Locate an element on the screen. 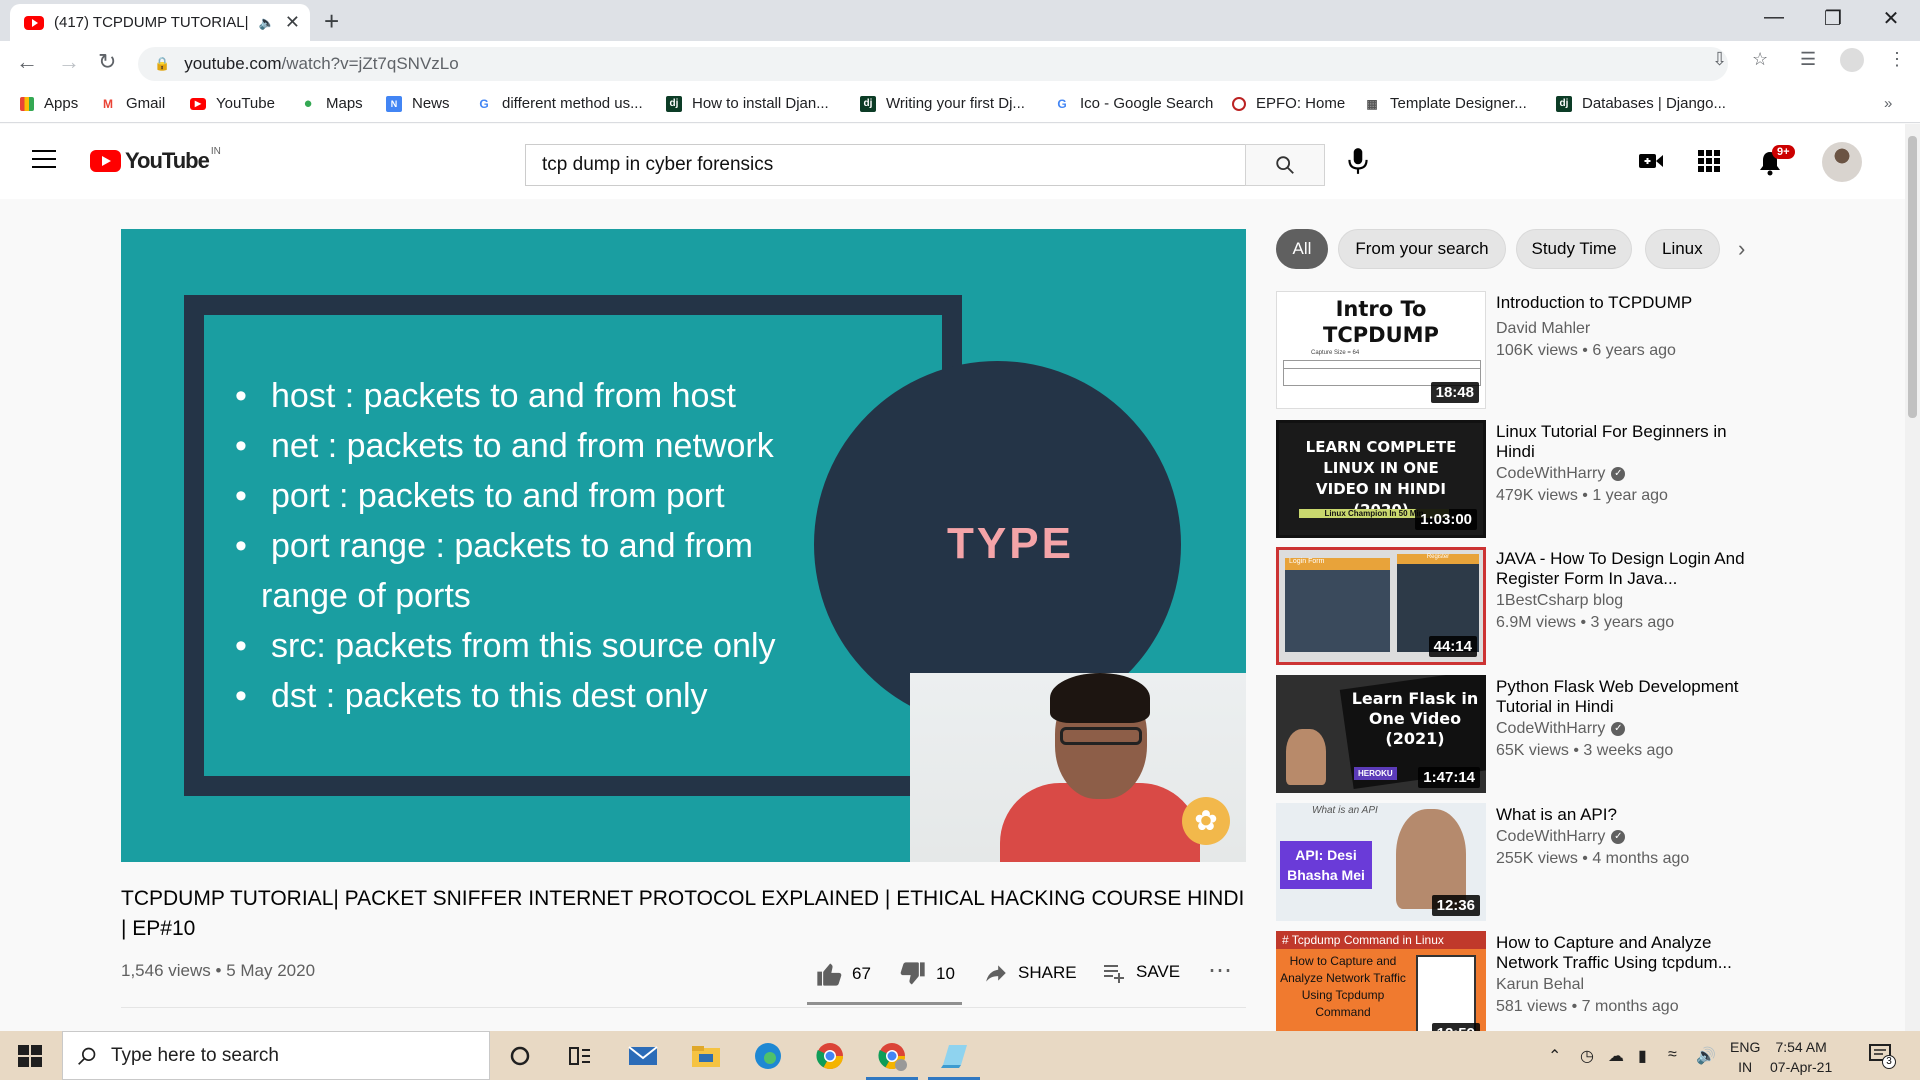 This screenshot has width=1920, height=1080. bookmark-epfo: EPFO: Home is located at coordinates (1288, 103).